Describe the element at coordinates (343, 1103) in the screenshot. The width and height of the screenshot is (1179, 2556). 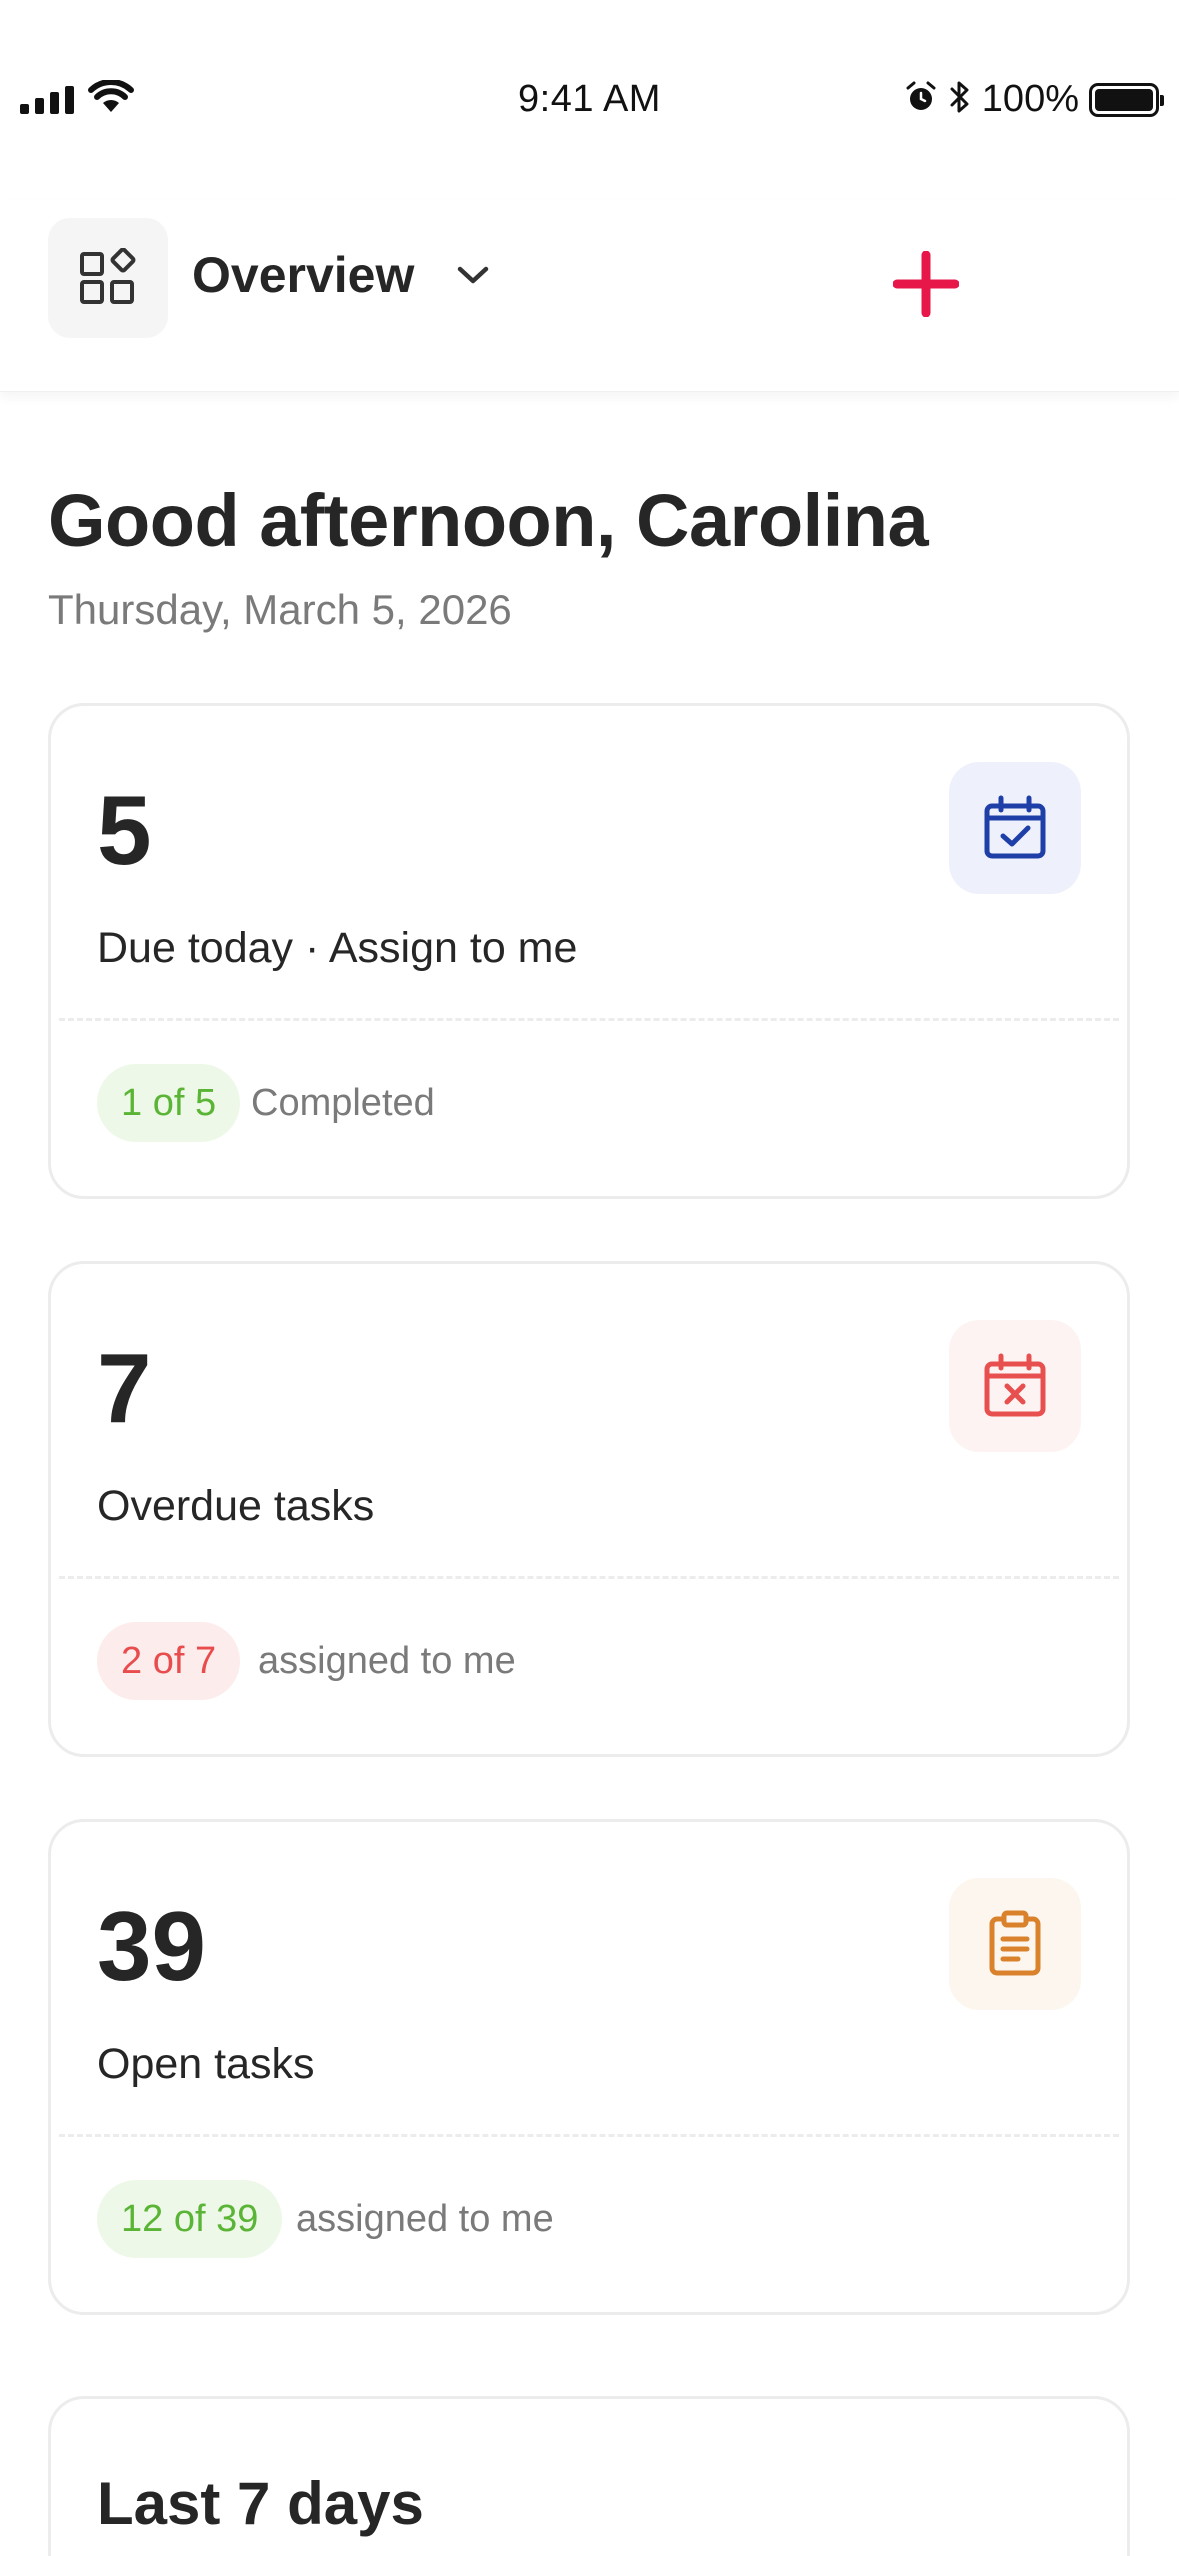
I see `completed-caption: Completed` at that location.